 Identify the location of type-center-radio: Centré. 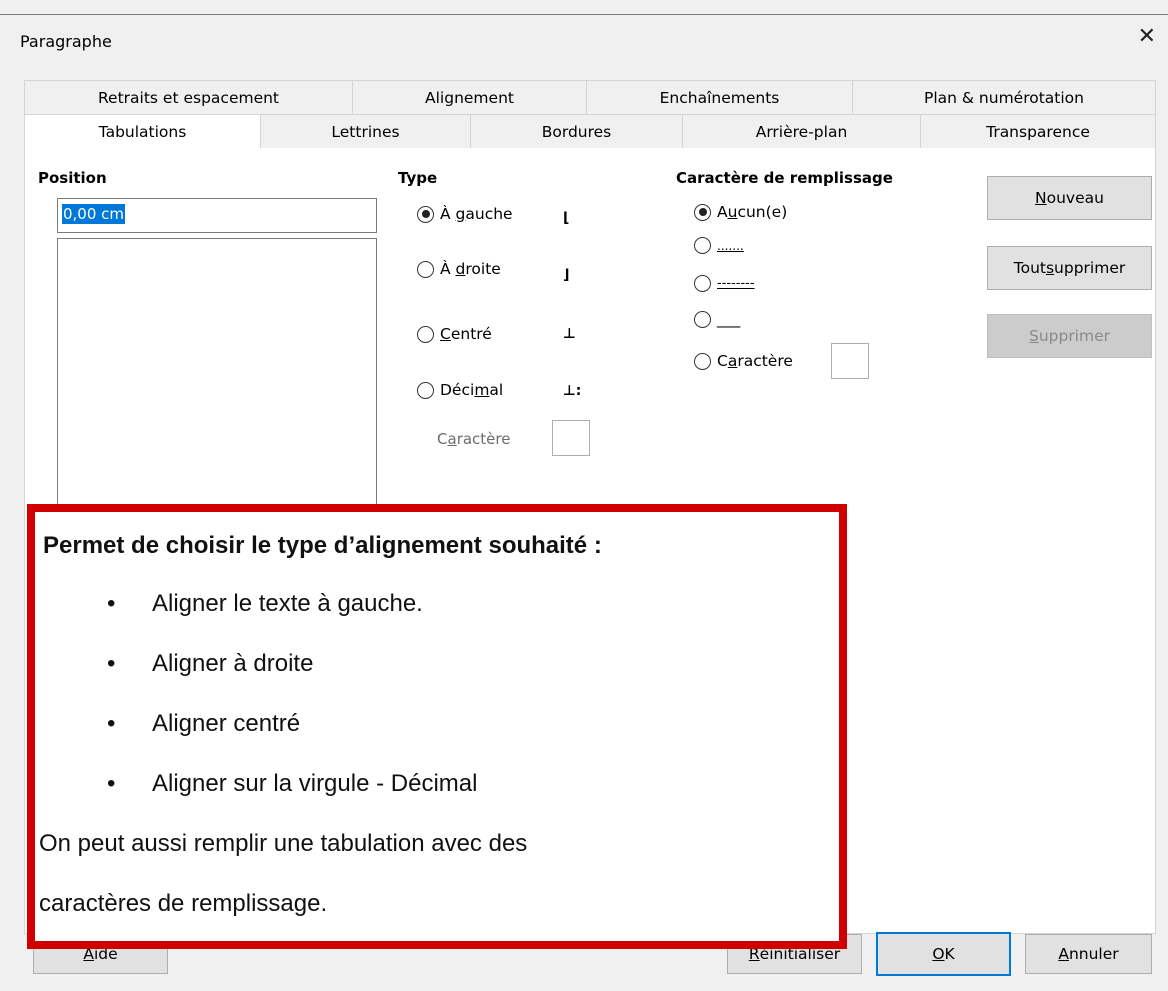
(454, 334).